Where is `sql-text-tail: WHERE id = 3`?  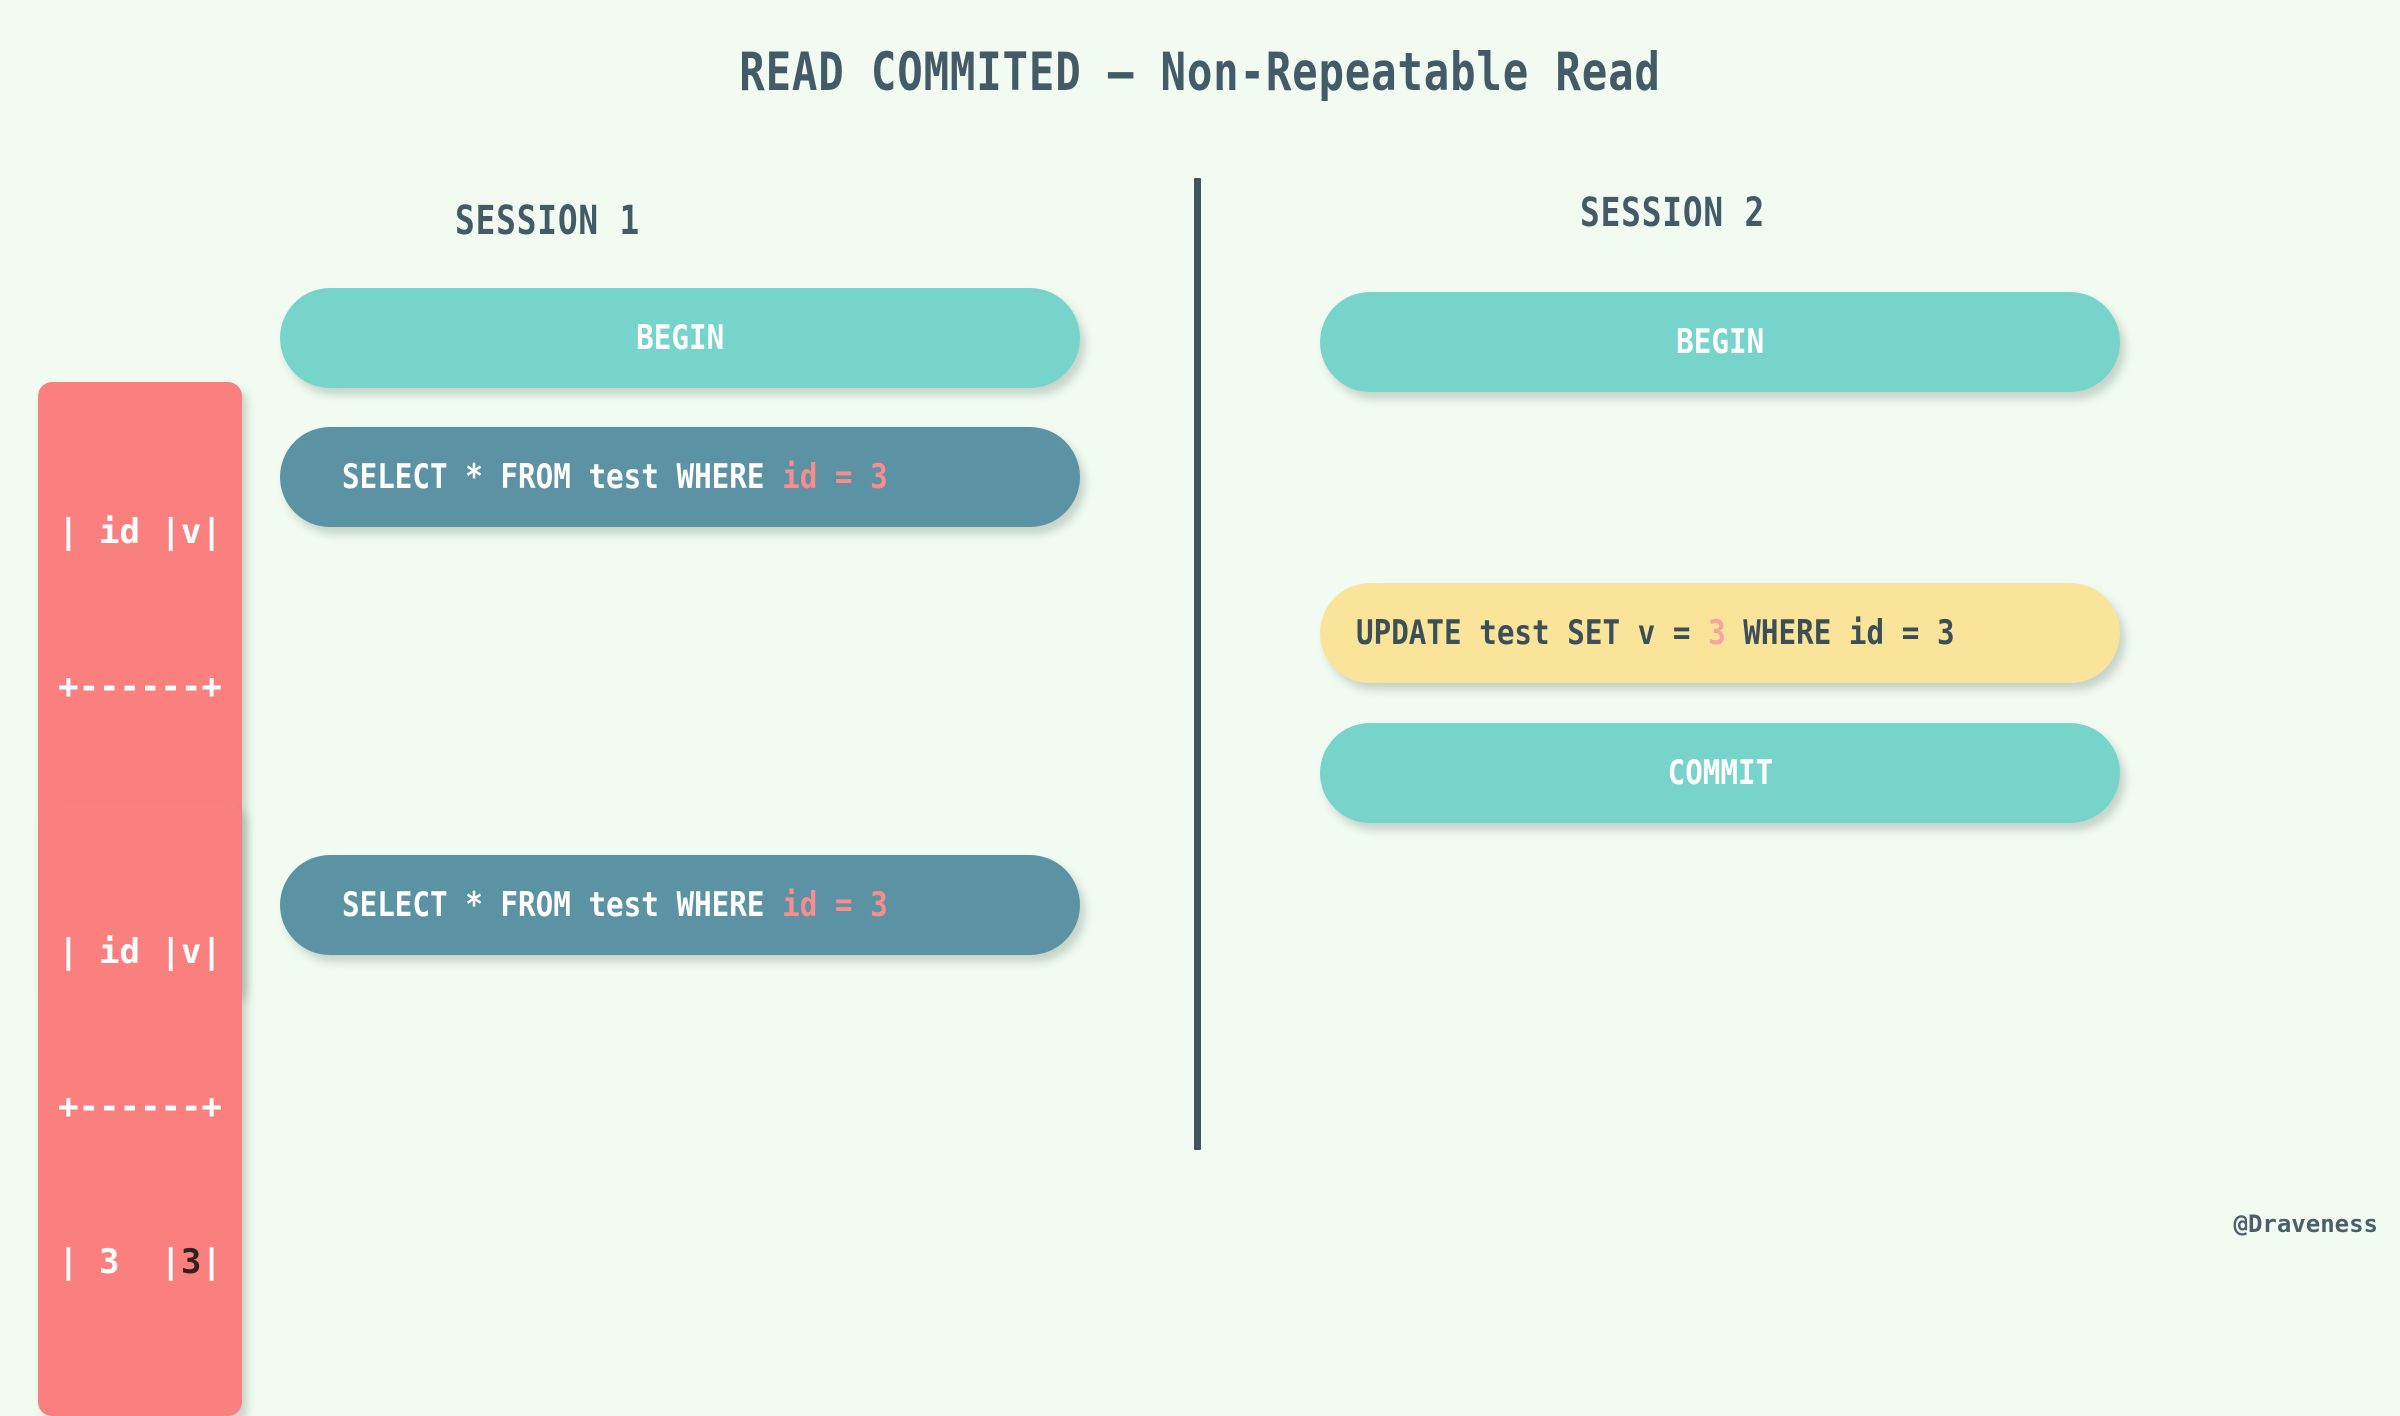
sql-text-tail: WHERE id = 3 is located at coordinates (1840, 633).